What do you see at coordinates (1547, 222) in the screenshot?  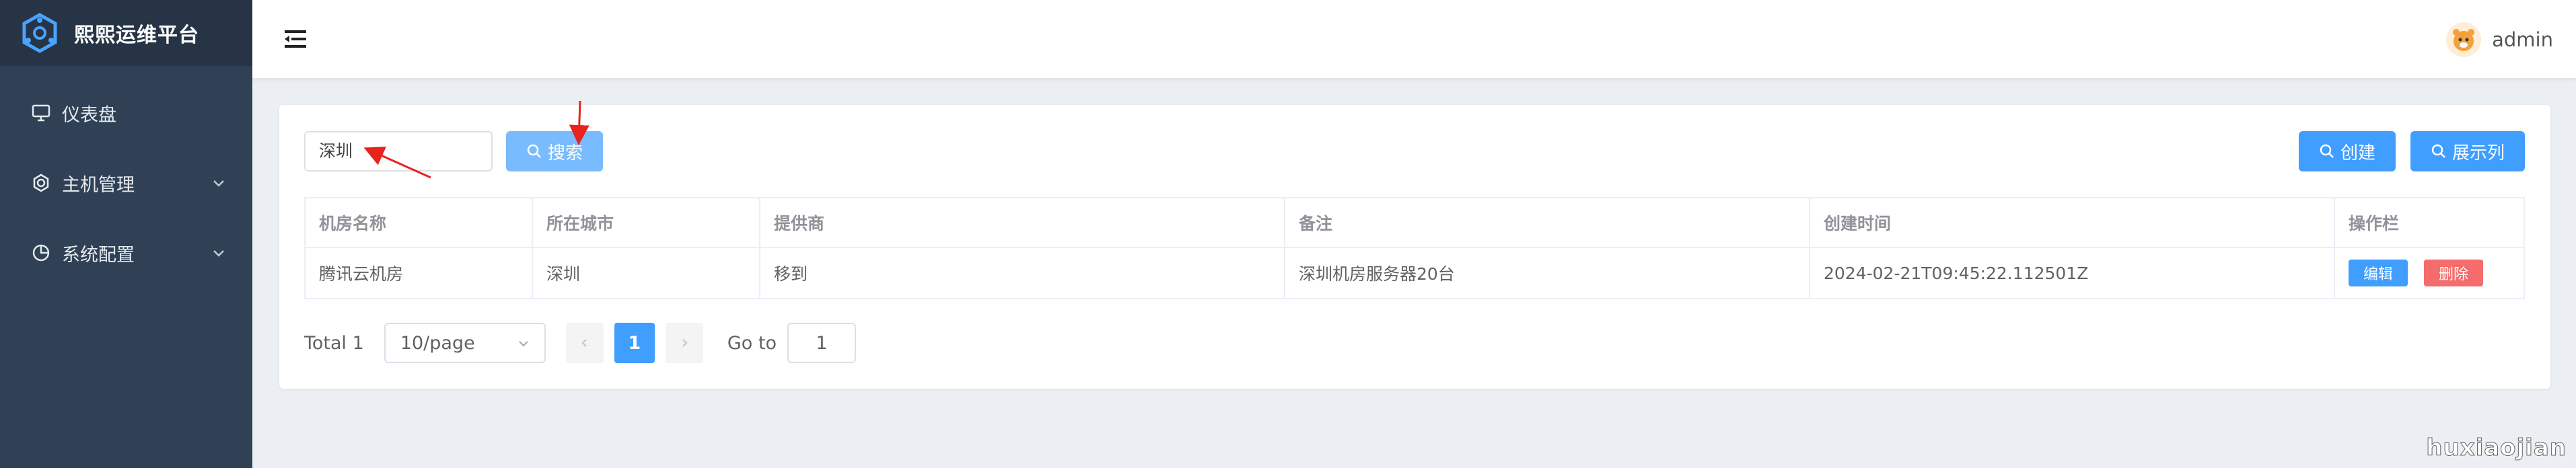 I see `column-header: 备注` at bounding box center [1547, 222].